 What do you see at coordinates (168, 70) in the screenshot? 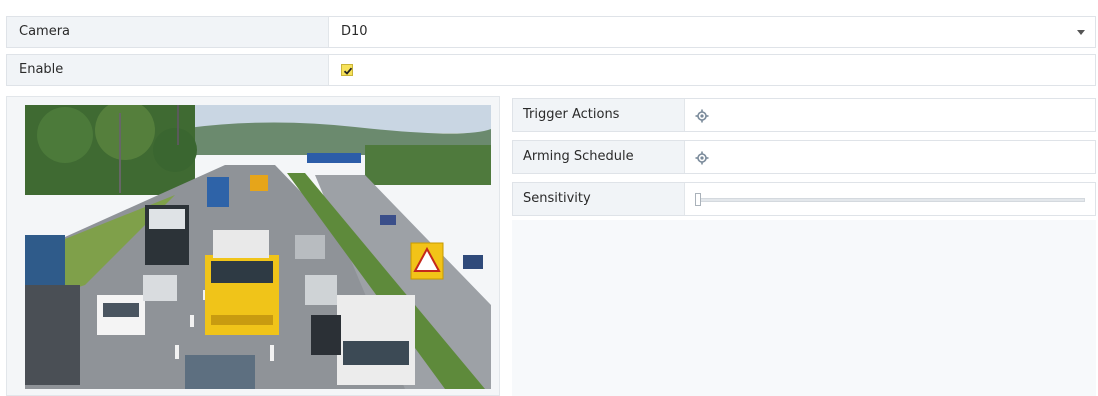
I see `enable-label: Enable` at bounding box center [168, 70].